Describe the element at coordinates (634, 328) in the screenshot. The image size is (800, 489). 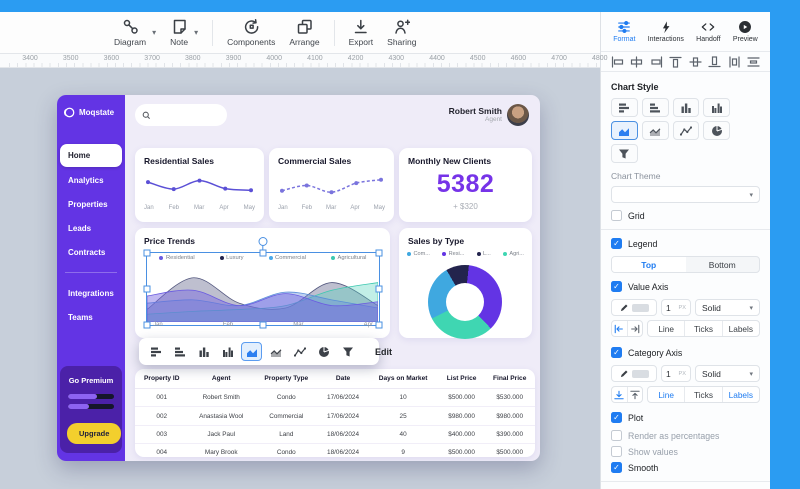
I see `axis-align-end-icon` at that location.